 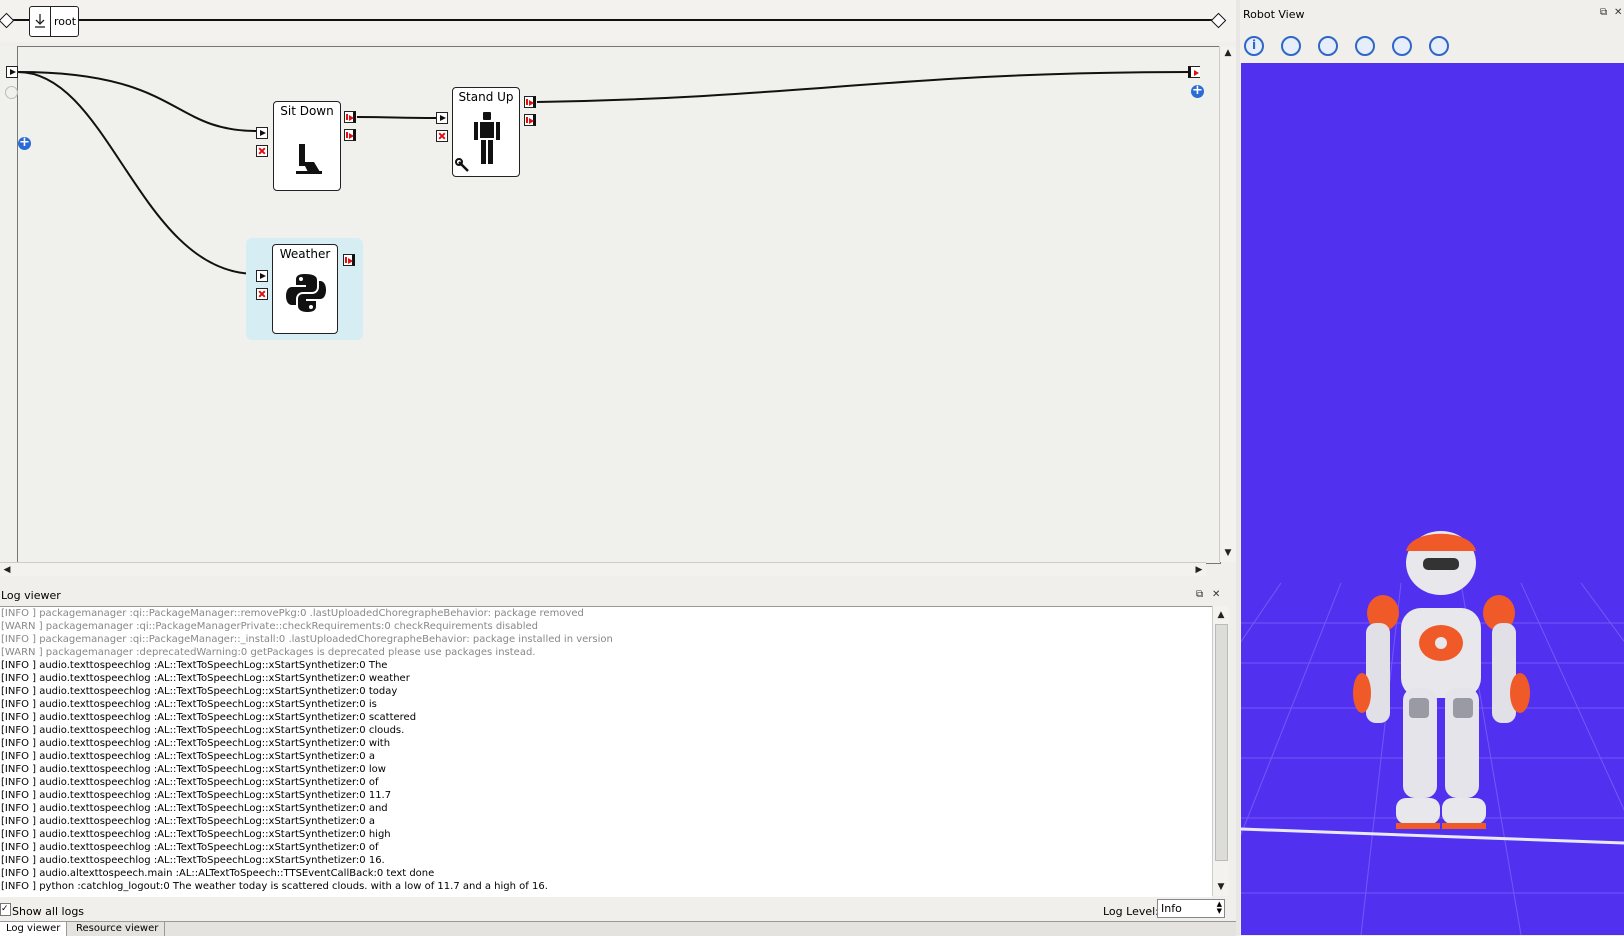 I want to click on spin-arrows-icon: ▲ ▼, so click(x=1219, y=907).